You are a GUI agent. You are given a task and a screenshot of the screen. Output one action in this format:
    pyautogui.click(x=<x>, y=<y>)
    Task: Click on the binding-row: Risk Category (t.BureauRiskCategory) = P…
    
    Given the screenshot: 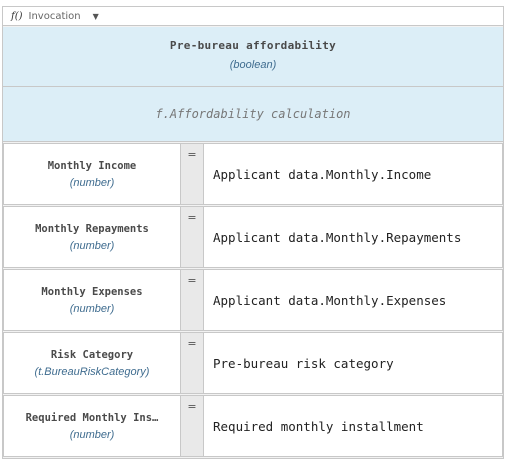 What is the action you would take?
    pyautogui.click(x=253, y=363)
    